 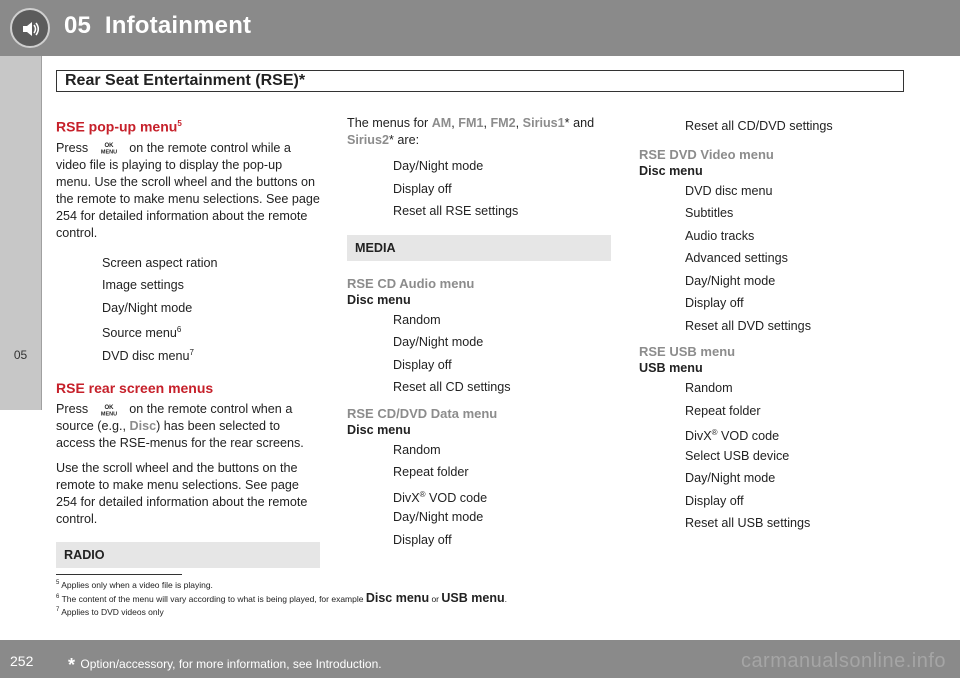 What do you see at coordinates (720, 235) in the screenshot?
I see `list-item: Audio tracks` at bounding box center [720, 235].